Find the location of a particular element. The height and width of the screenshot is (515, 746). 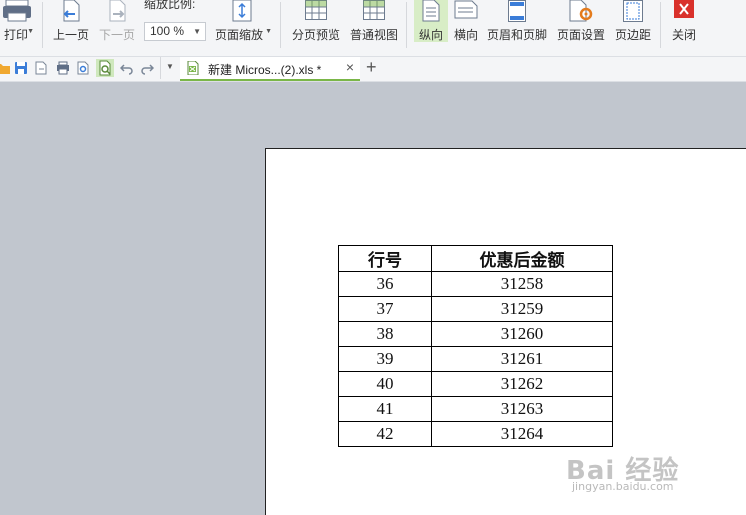

close-preview-button: 关闭 is located at coordinates (684, 28).